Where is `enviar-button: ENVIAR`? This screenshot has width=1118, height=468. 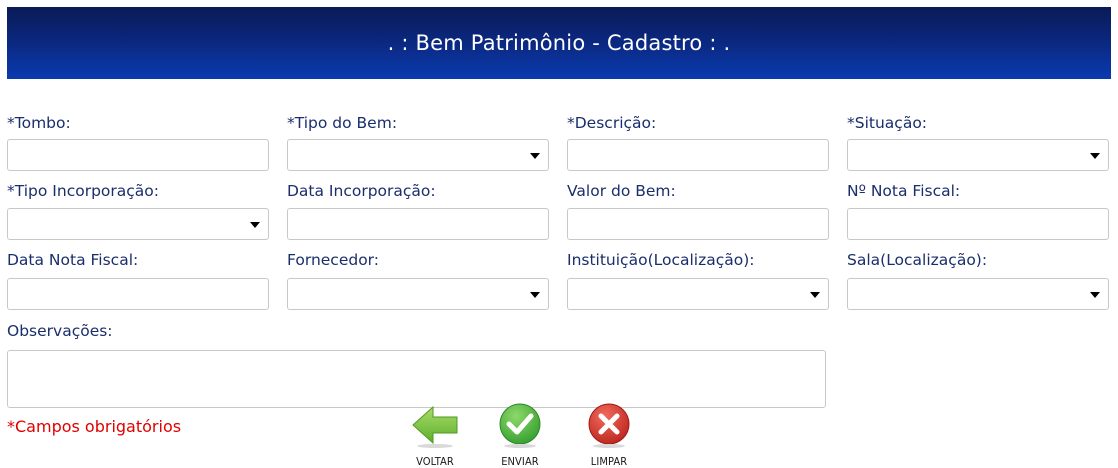 enviar-button: ENVIAR is located at coordinates (520, 434).